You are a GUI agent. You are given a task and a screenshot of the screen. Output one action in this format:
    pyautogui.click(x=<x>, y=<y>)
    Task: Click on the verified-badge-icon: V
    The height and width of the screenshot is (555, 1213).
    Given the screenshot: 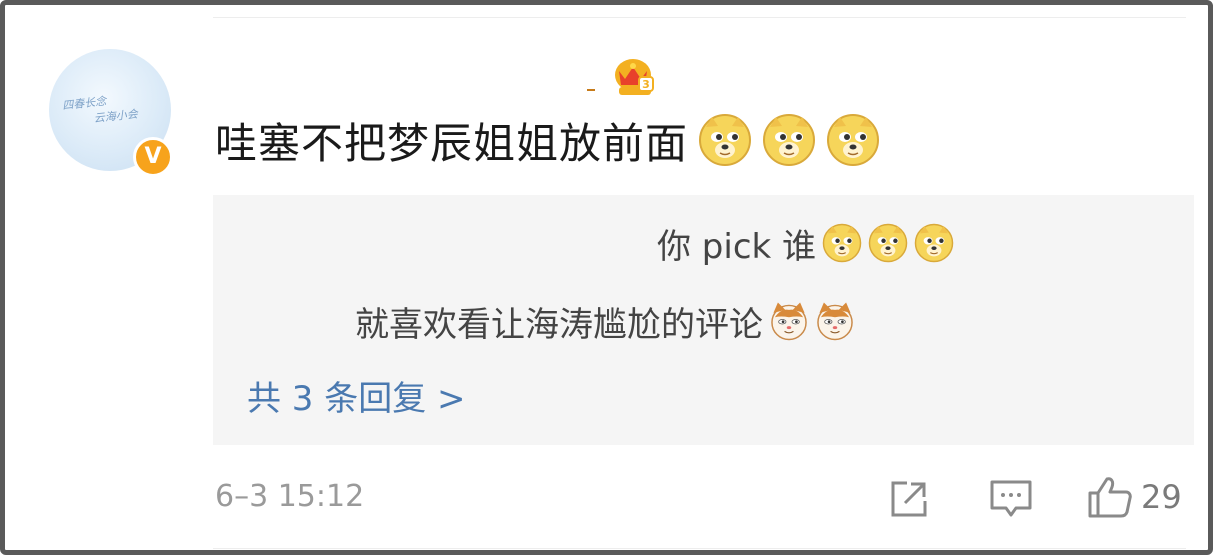 What is the action you would take?
    pyautogui.click(x=153, y=157)
    